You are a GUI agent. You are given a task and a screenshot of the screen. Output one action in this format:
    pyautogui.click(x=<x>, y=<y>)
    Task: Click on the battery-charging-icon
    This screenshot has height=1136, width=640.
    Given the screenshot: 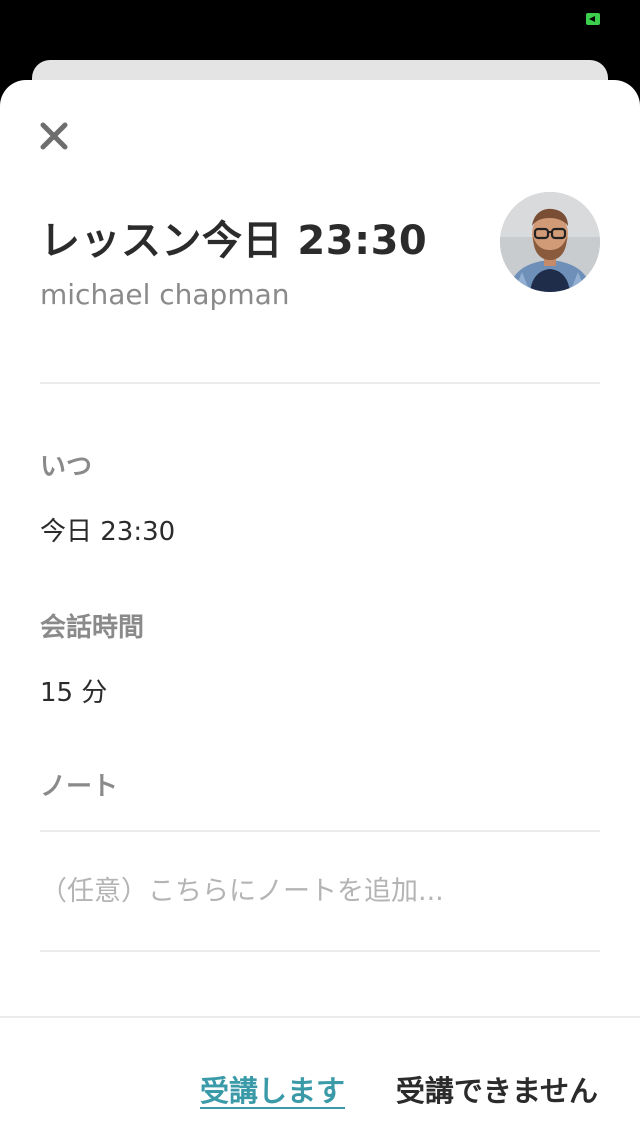 What is the action you would take?
    pyautogui.click(x=593, y=19)
    